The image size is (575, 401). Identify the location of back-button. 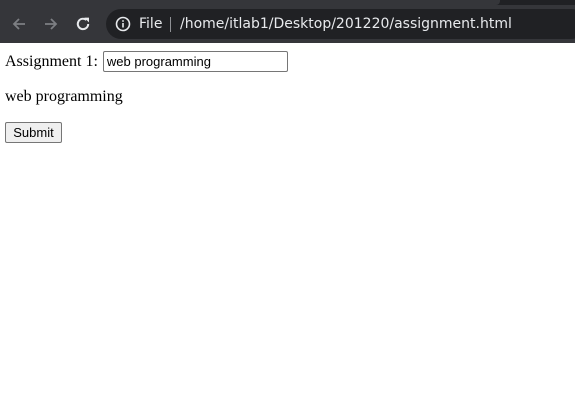
(19, 24).